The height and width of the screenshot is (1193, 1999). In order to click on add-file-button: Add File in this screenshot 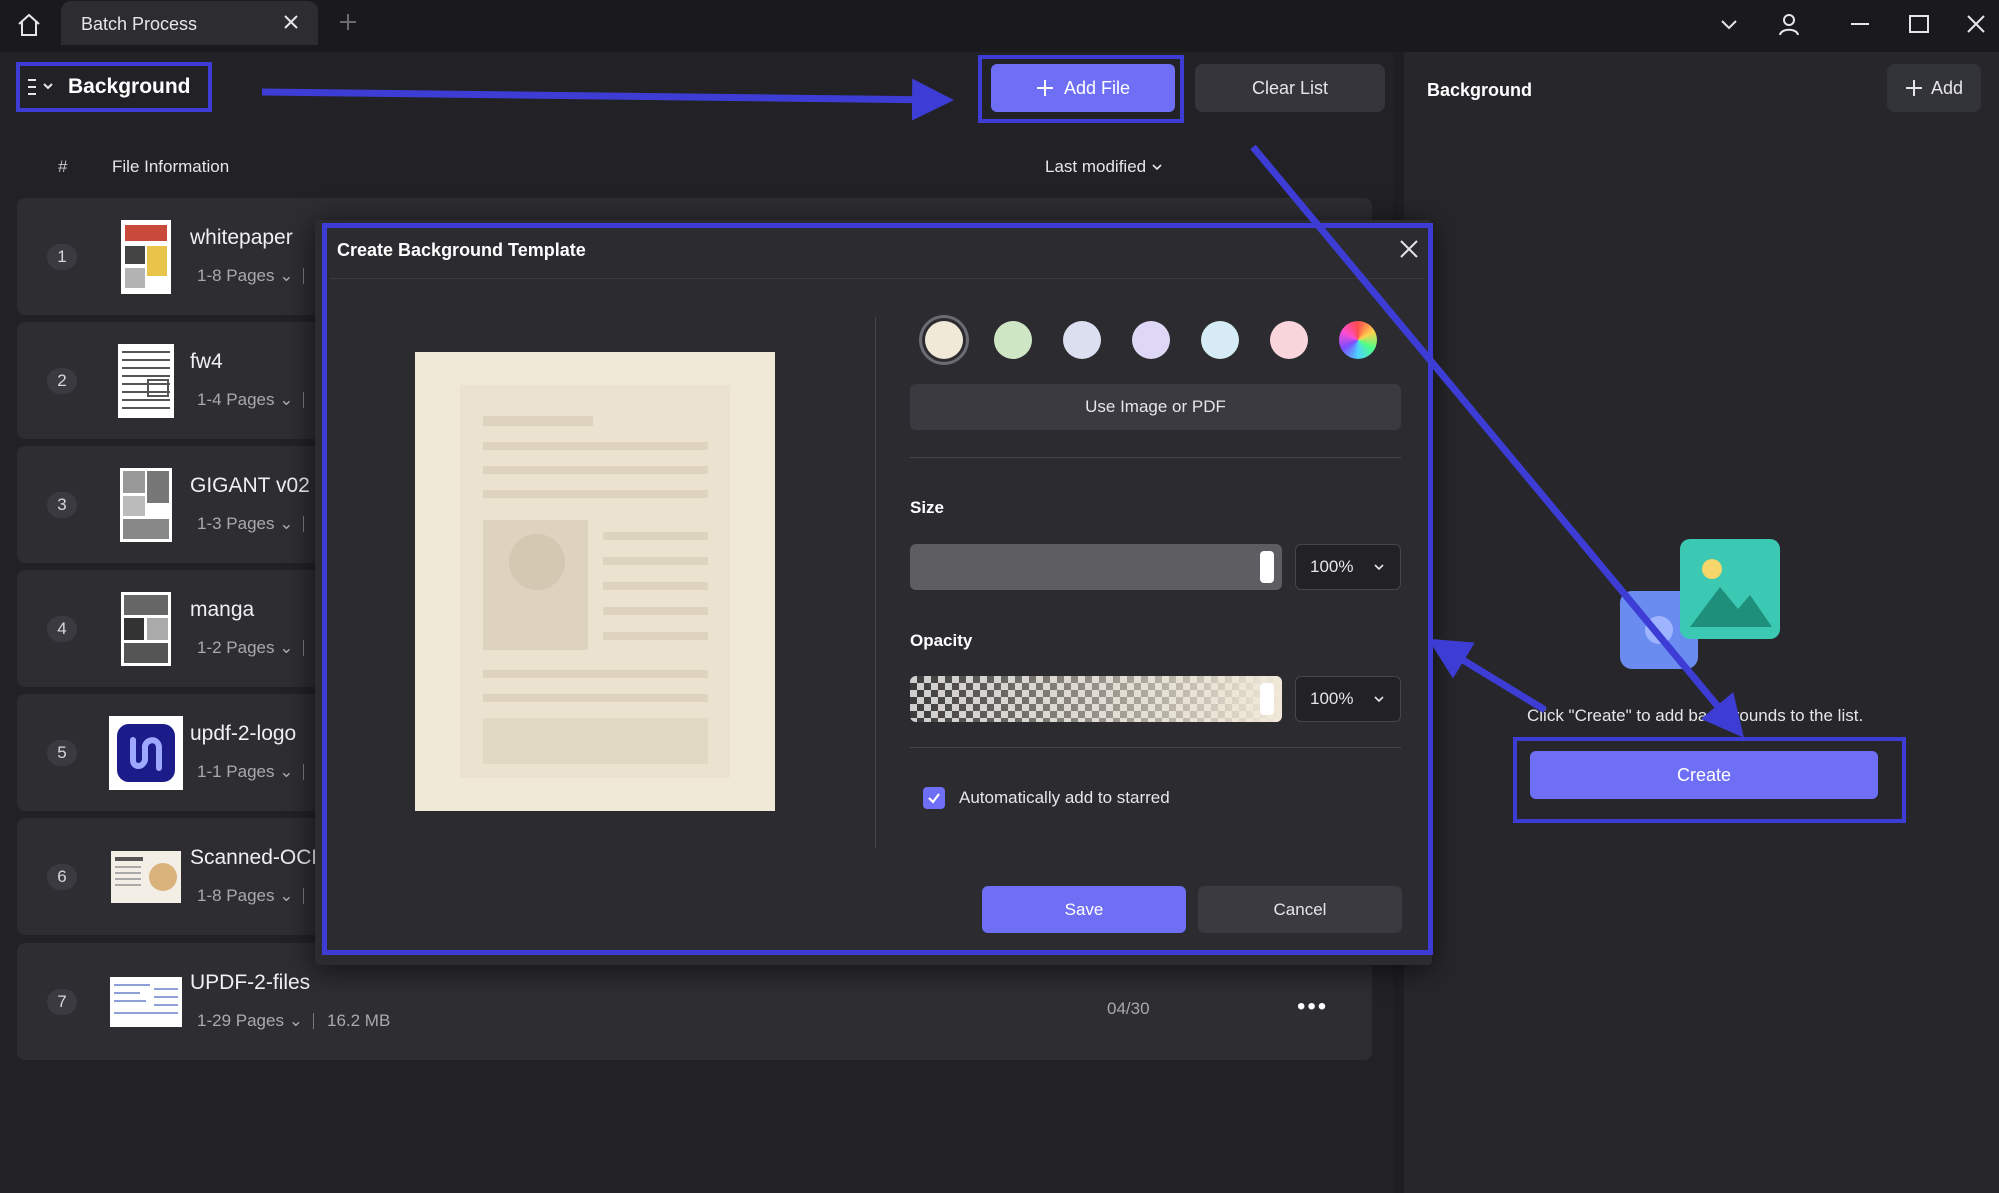, I will do `click(1083, 88)`.